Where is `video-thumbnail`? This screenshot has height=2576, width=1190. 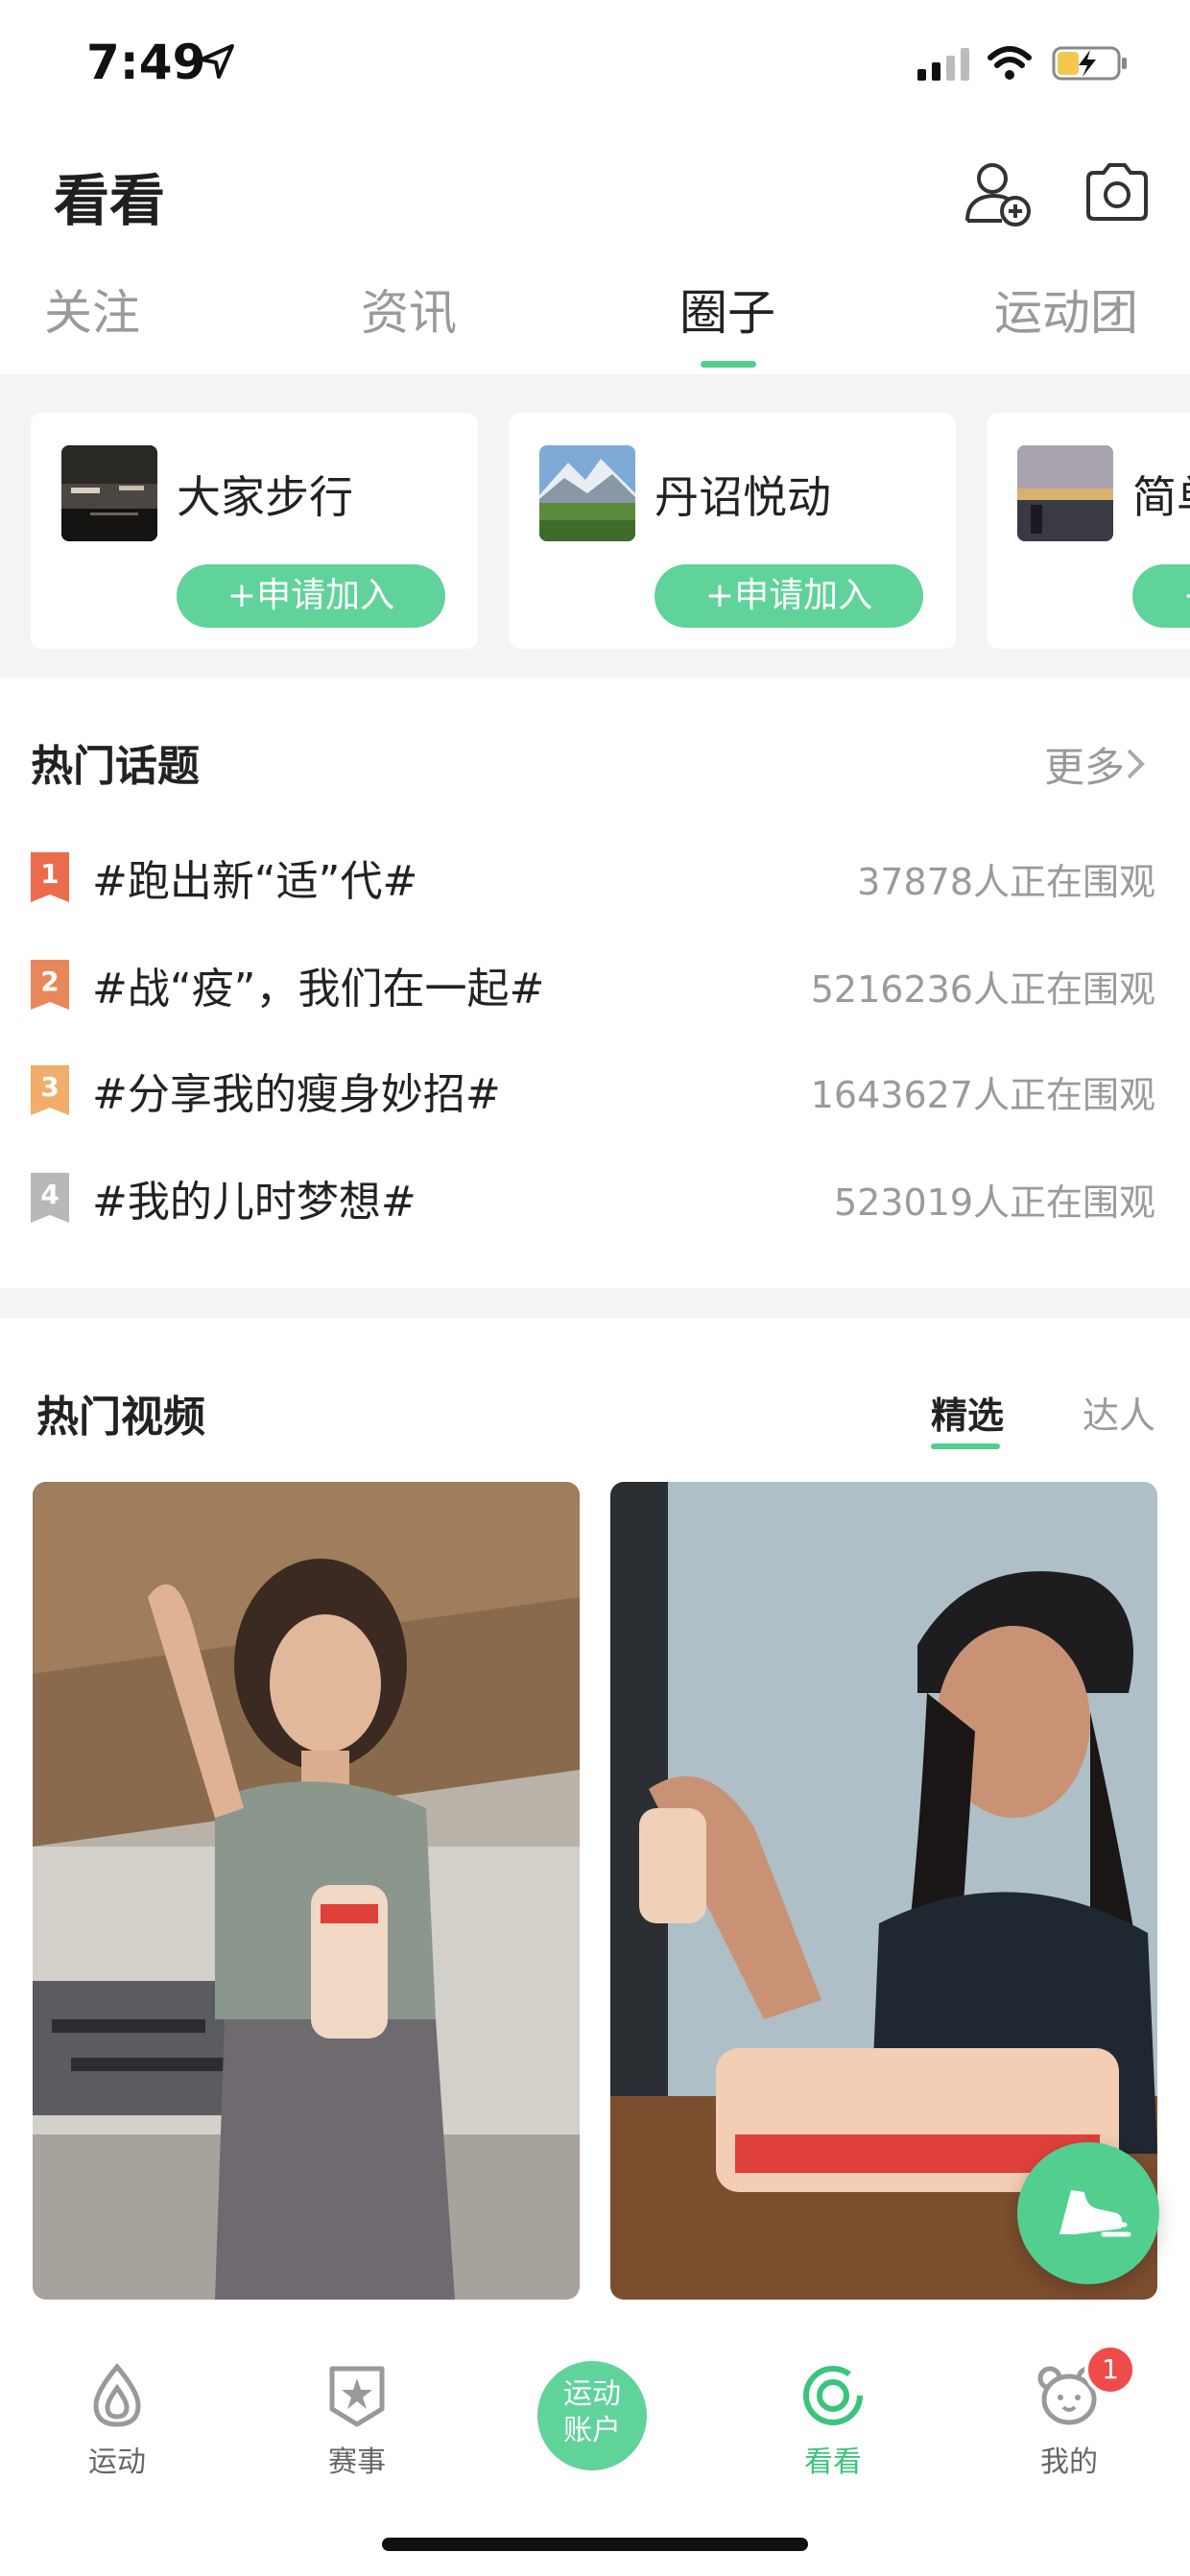
video-thumbnail is located at coordinates (307, 1891).